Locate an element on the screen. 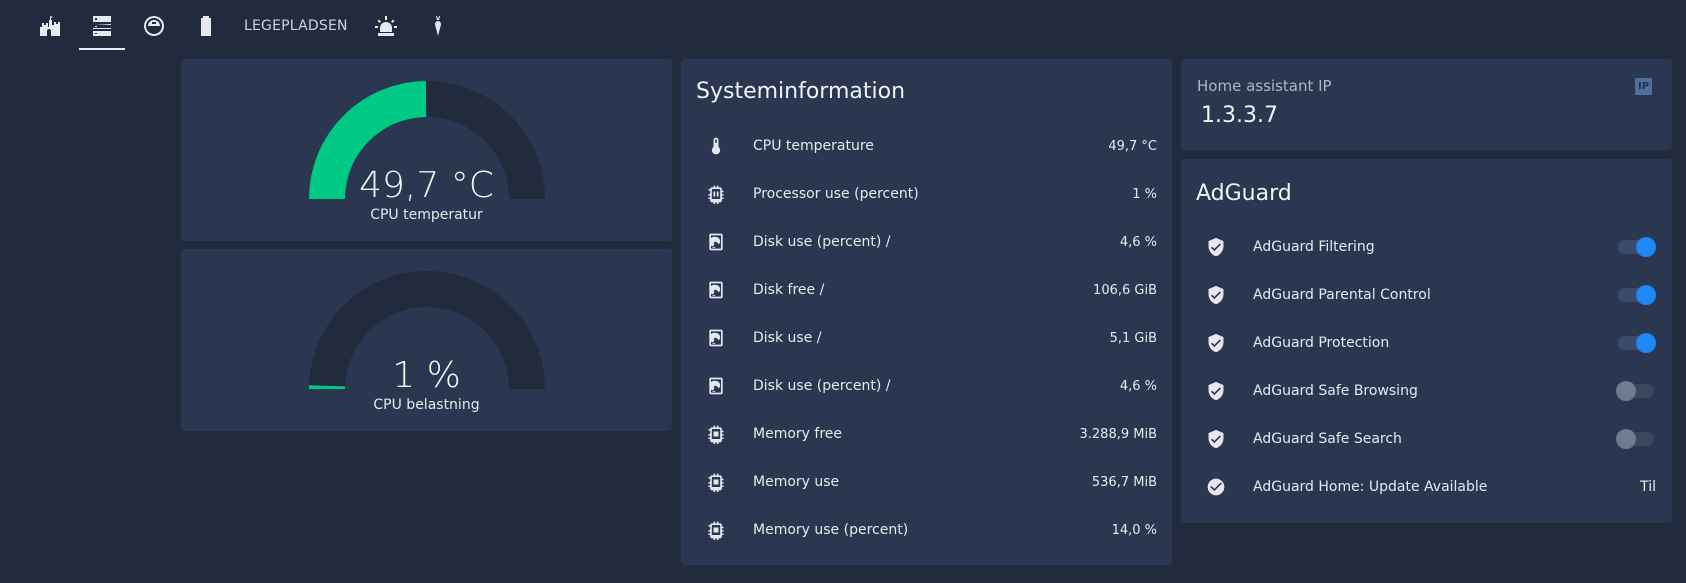  entity-label: Processor use (percent) is located at coordinates (836, 194).